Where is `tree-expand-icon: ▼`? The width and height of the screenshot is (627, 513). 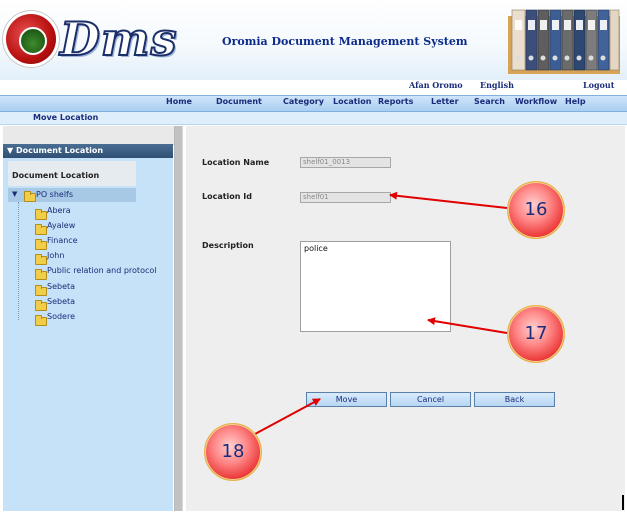 tree-expand-icon: ▼ is located at coordinates (14, 194).